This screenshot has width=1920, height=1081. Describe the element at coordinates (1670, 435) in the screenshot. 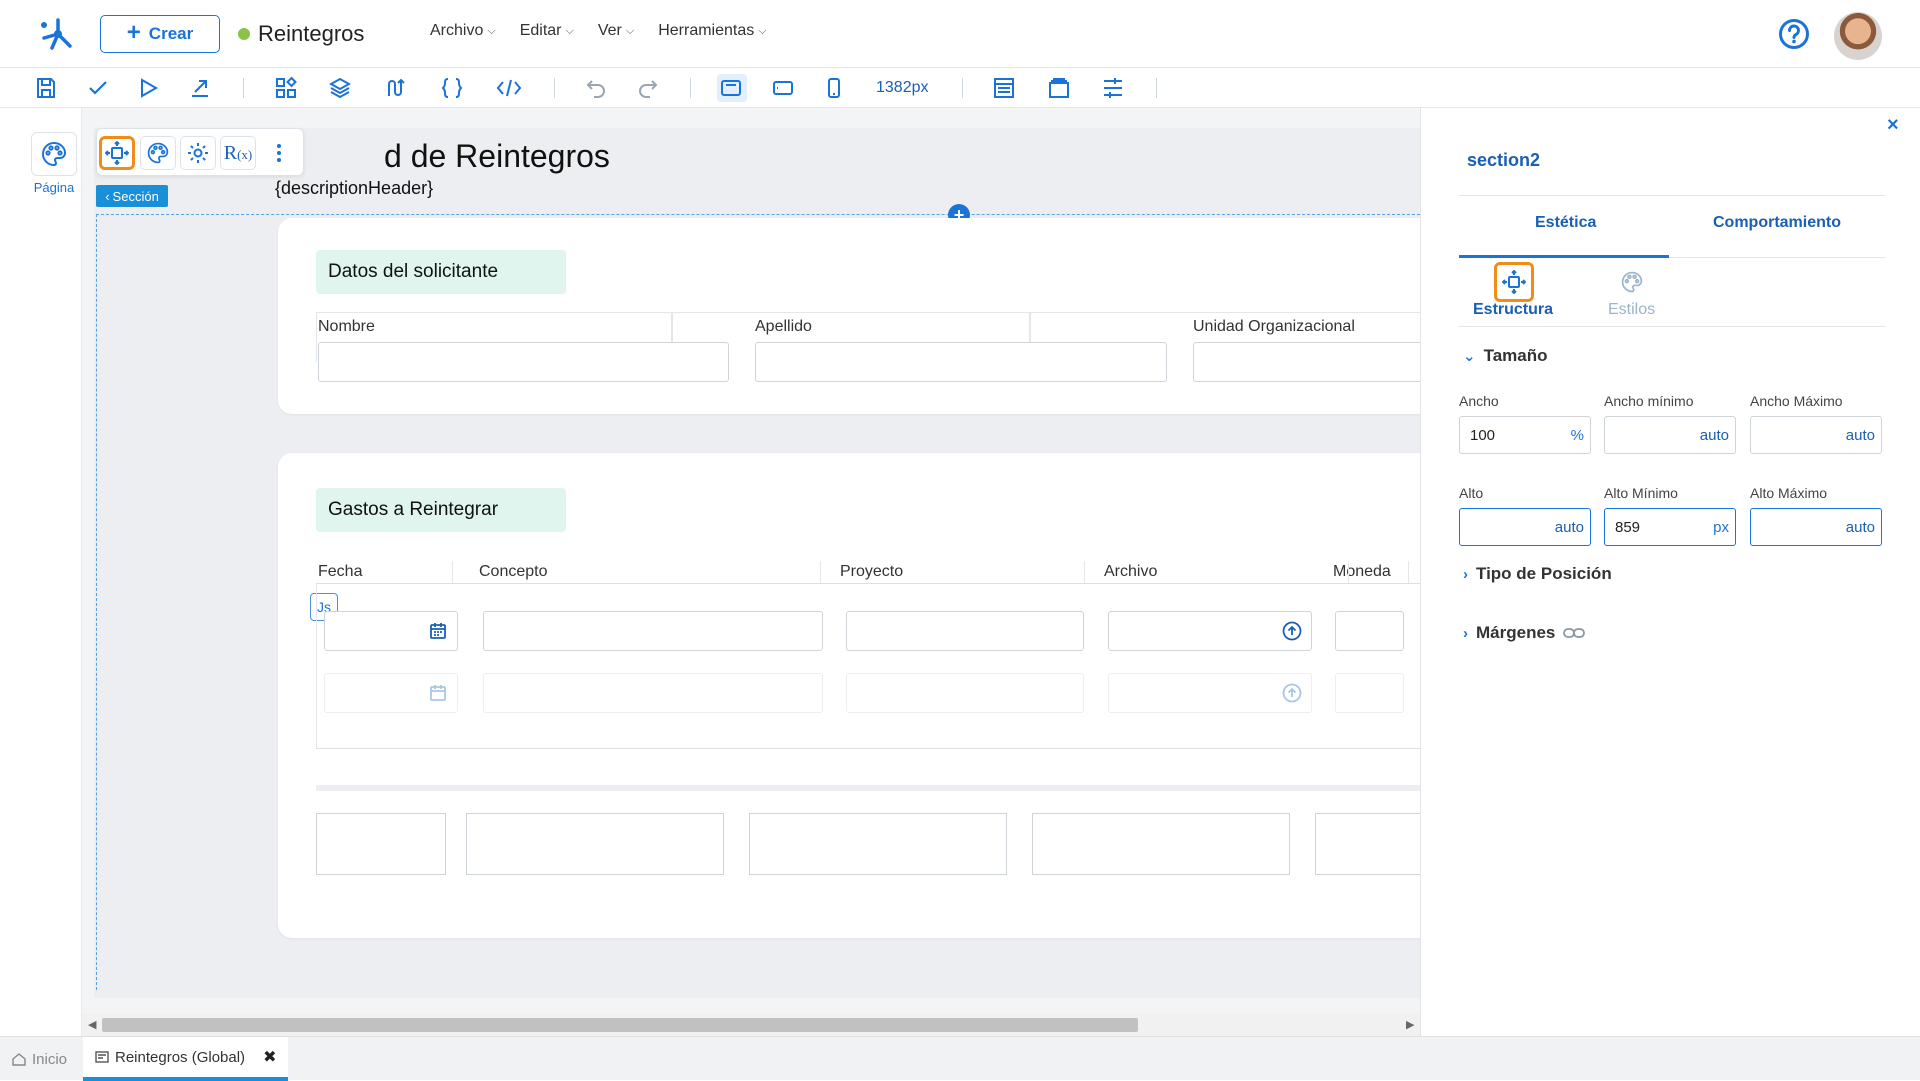

I see `min-width-input: auto` at that location.